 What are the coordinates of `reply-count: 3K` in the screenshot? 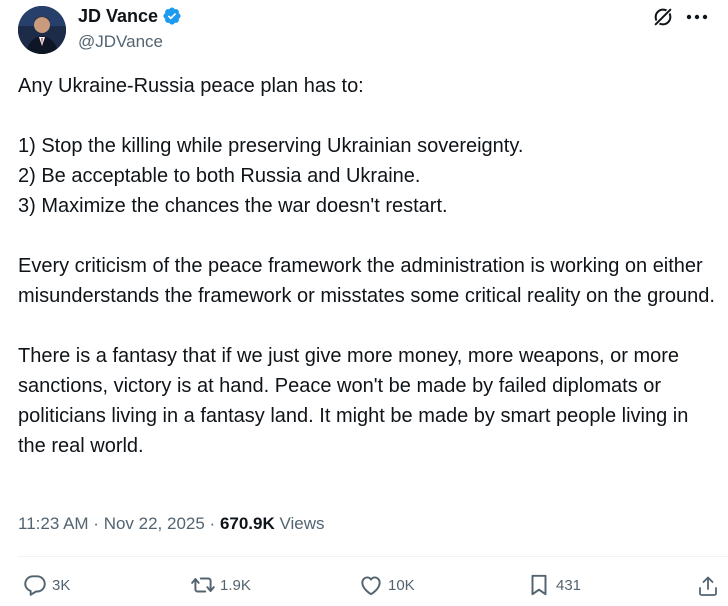 It's located at (61, 585).